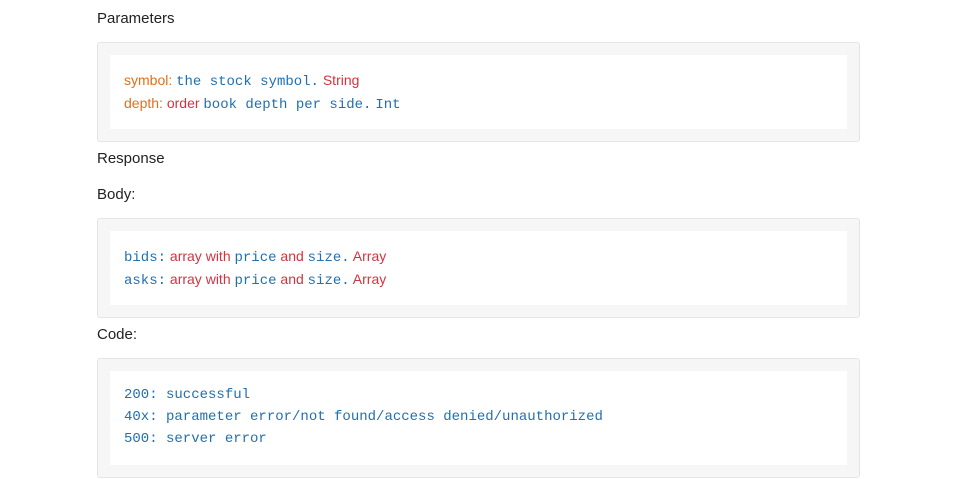 This screenshot has height=479, width=960. Describe the element at coordinates (292, 279) in the screenshot. I see `asks-word-and: and` at that location.